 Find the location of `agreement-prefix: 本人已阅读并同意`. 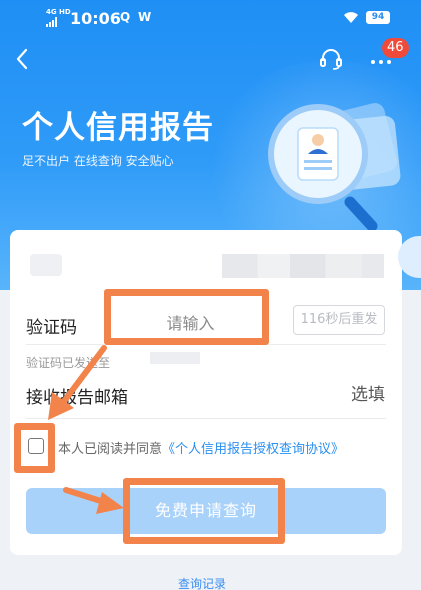

agreement-prefix: 本人已阅读并同意 is located at coordinates (110, 449).